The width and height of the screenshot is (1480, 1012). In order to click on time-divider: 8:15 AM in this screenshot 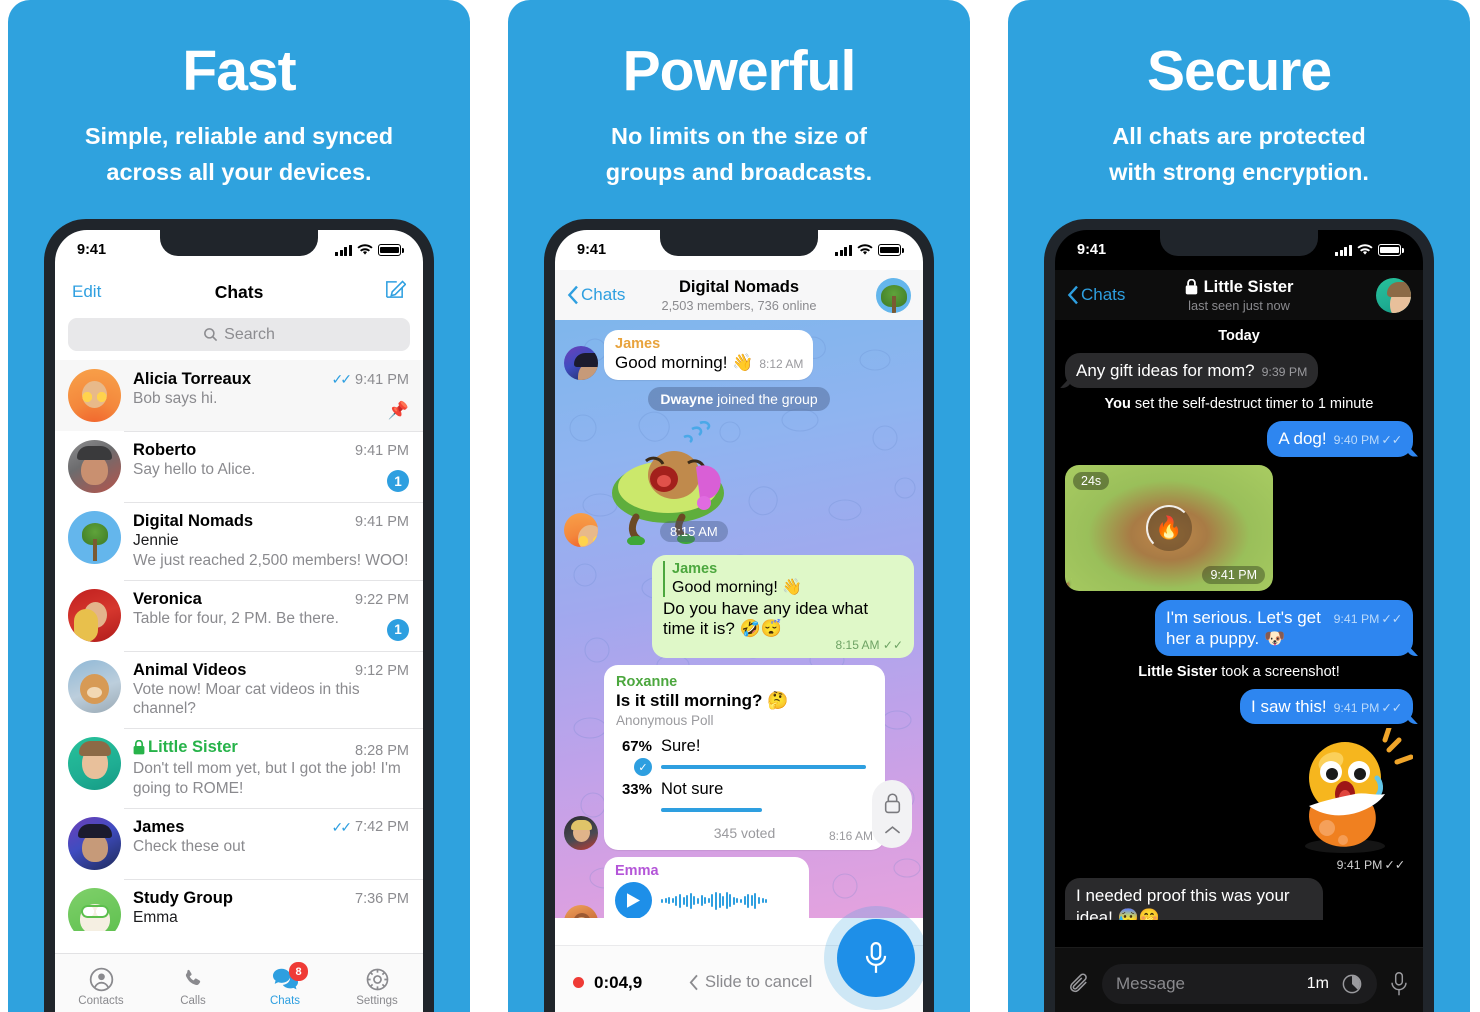, I will do `click(694, 531)`.